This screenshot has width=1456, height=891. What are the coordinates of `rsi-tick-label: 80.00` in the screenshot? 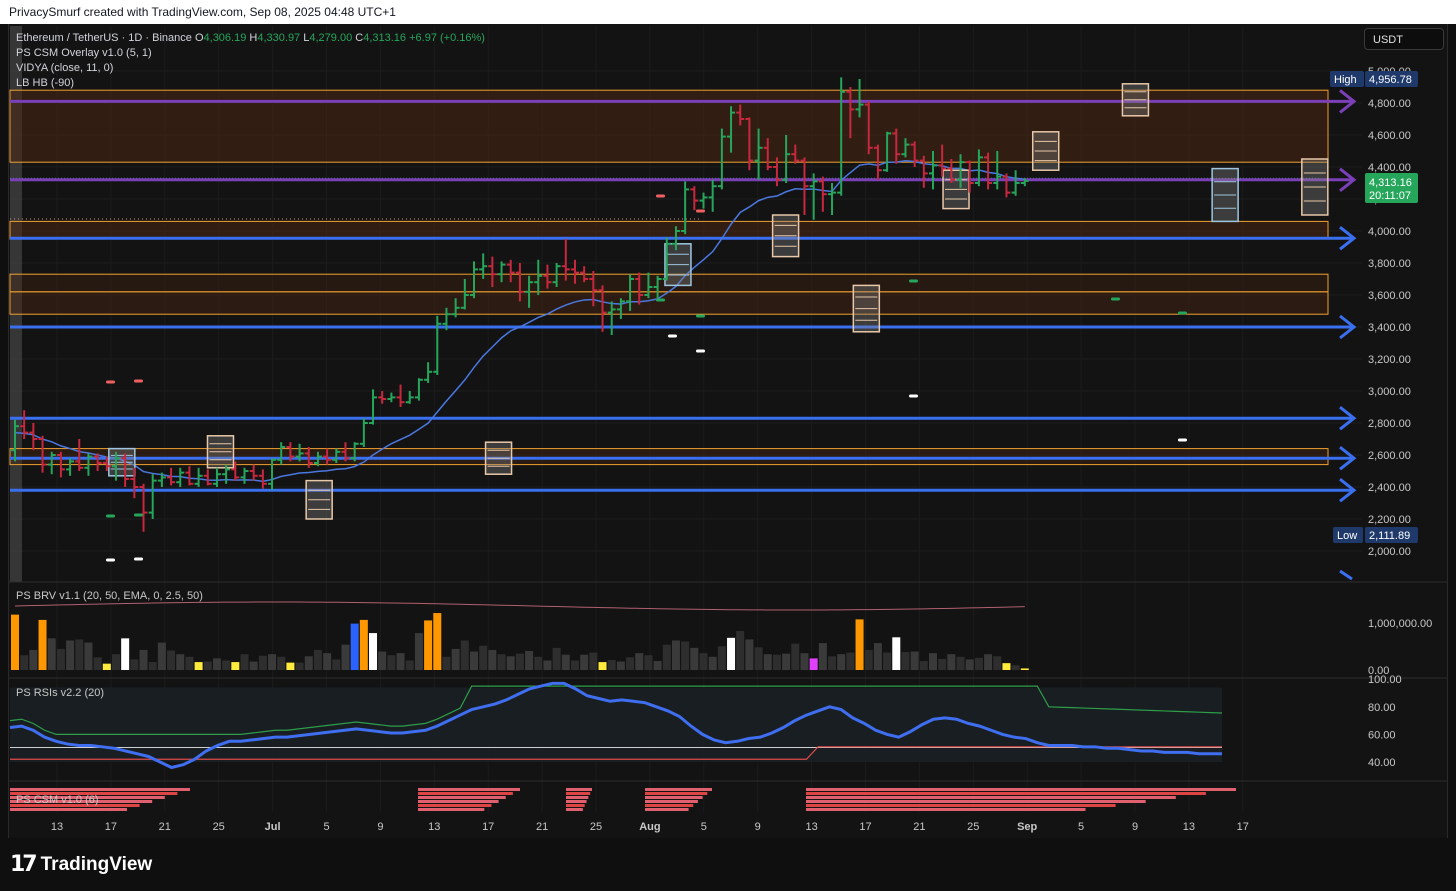 It's located at (1382, 708).